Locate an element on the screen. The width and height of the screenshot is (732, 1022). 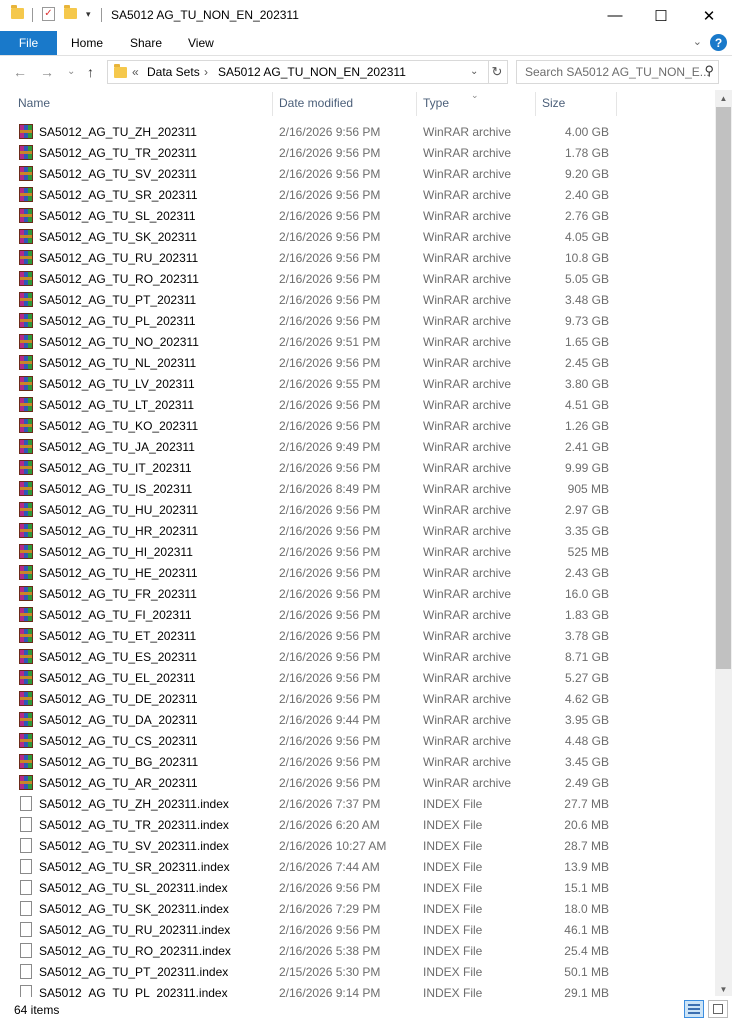
file-name: SA5012_AG_TU_SL_202311.index is located at coordinates (133, 888).